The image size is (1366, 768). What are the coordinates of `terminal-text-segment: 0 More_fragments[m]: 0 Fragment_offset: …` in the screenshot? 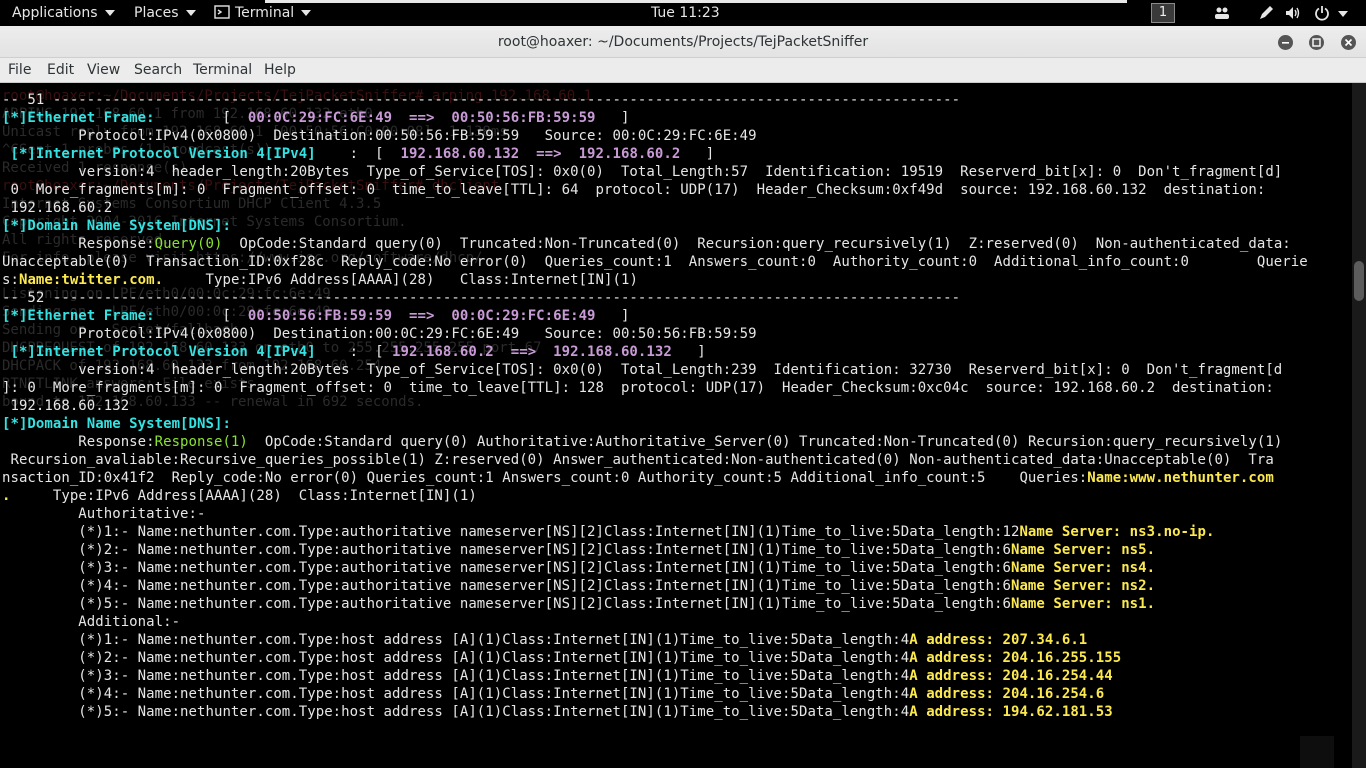 It's located at (634, 190).